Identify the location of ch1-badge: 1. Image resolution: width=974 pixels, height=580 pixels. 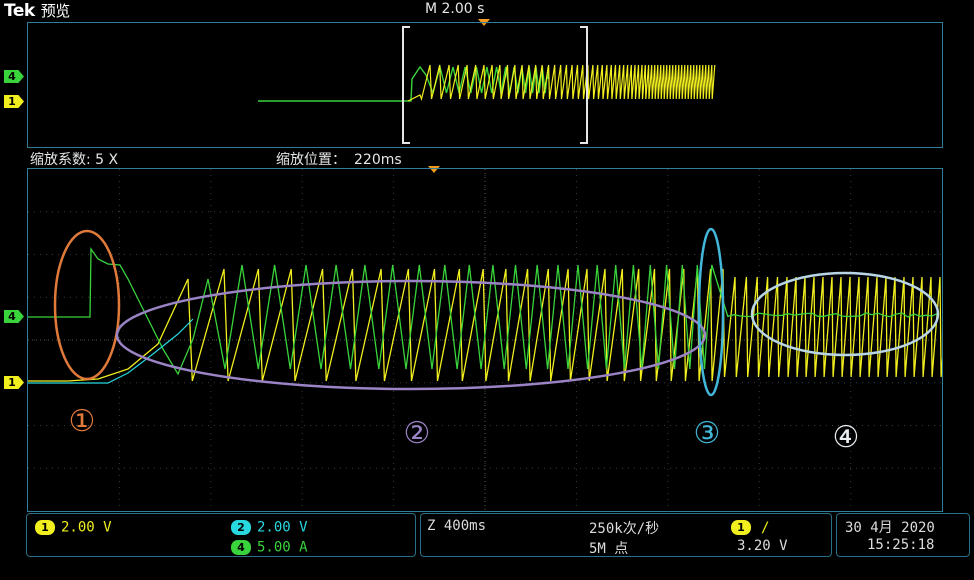
(45, 527).